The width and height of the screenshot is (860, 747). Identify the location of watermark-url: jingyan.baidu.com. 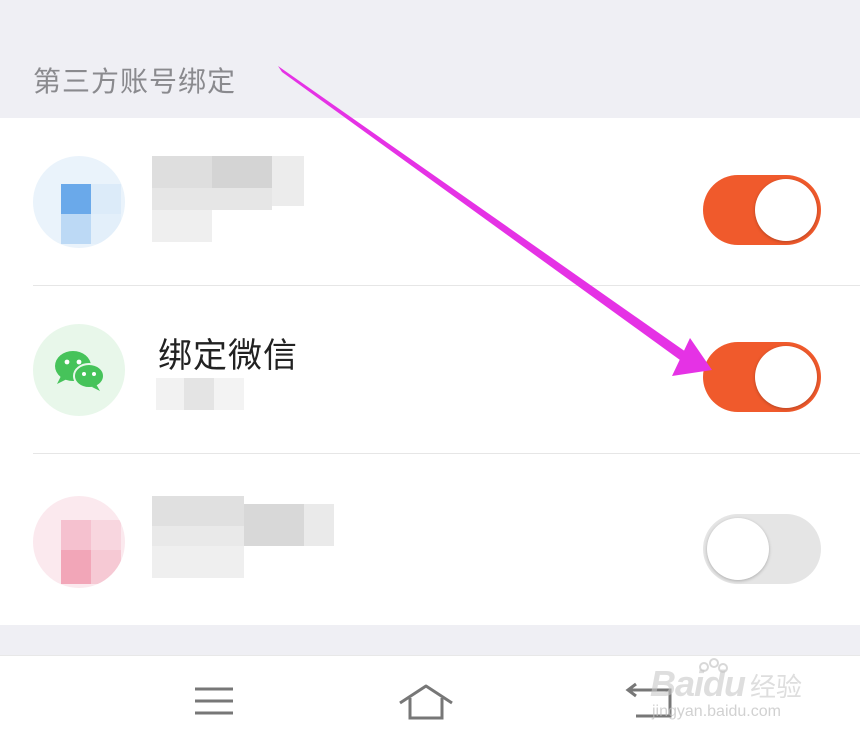
(716, 711).